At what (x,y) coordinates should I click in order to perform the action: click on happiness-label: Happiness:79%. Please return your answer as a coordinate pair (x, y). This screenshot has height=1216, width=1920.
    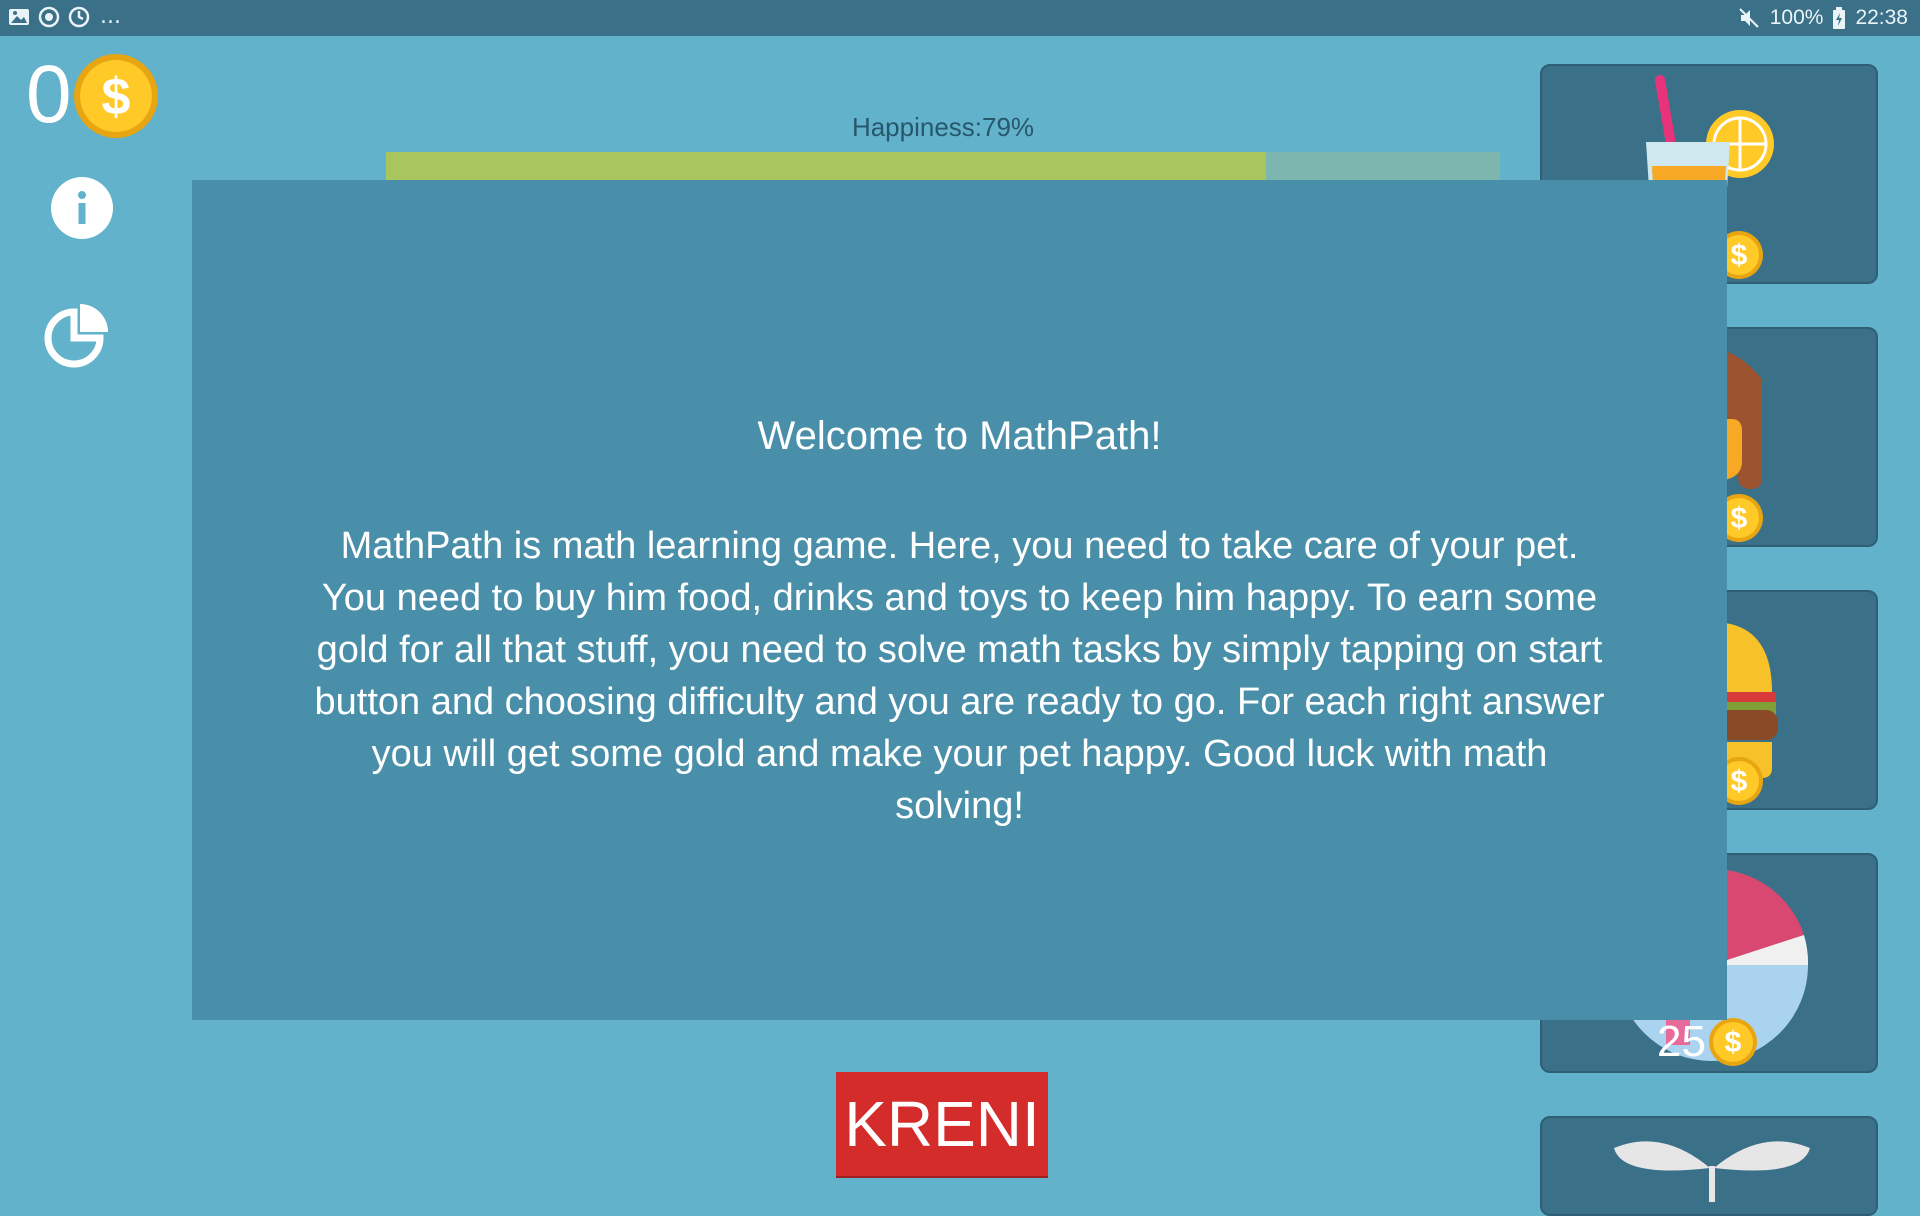
    Looking at the image, I should click on (943, 127).